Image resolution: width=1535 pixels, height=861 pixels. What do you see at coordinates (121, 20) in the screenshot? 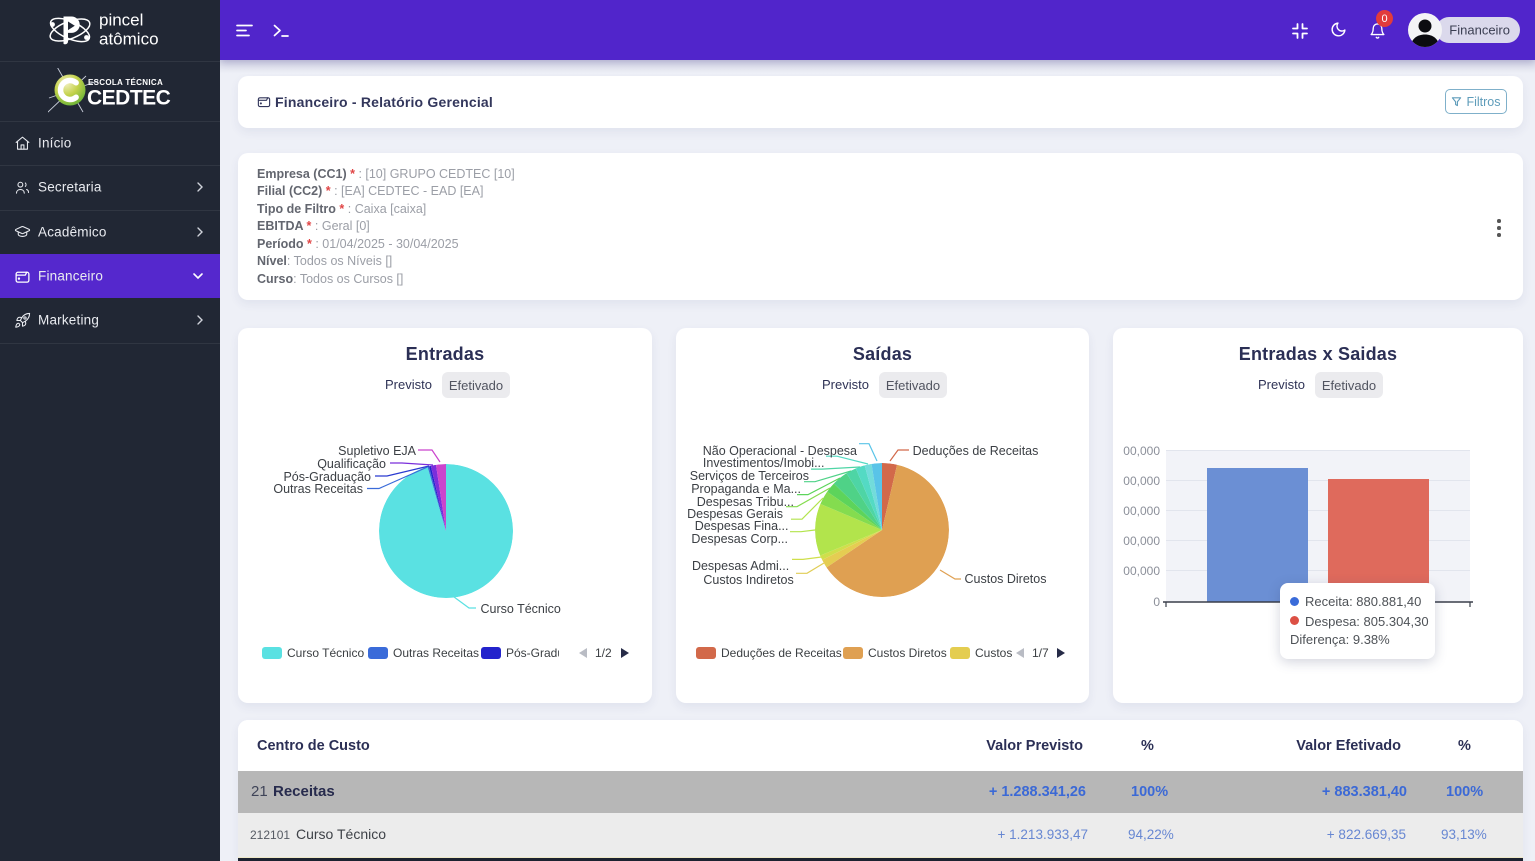
I see `svg-text: pincel` at bounding box center [121, 20].